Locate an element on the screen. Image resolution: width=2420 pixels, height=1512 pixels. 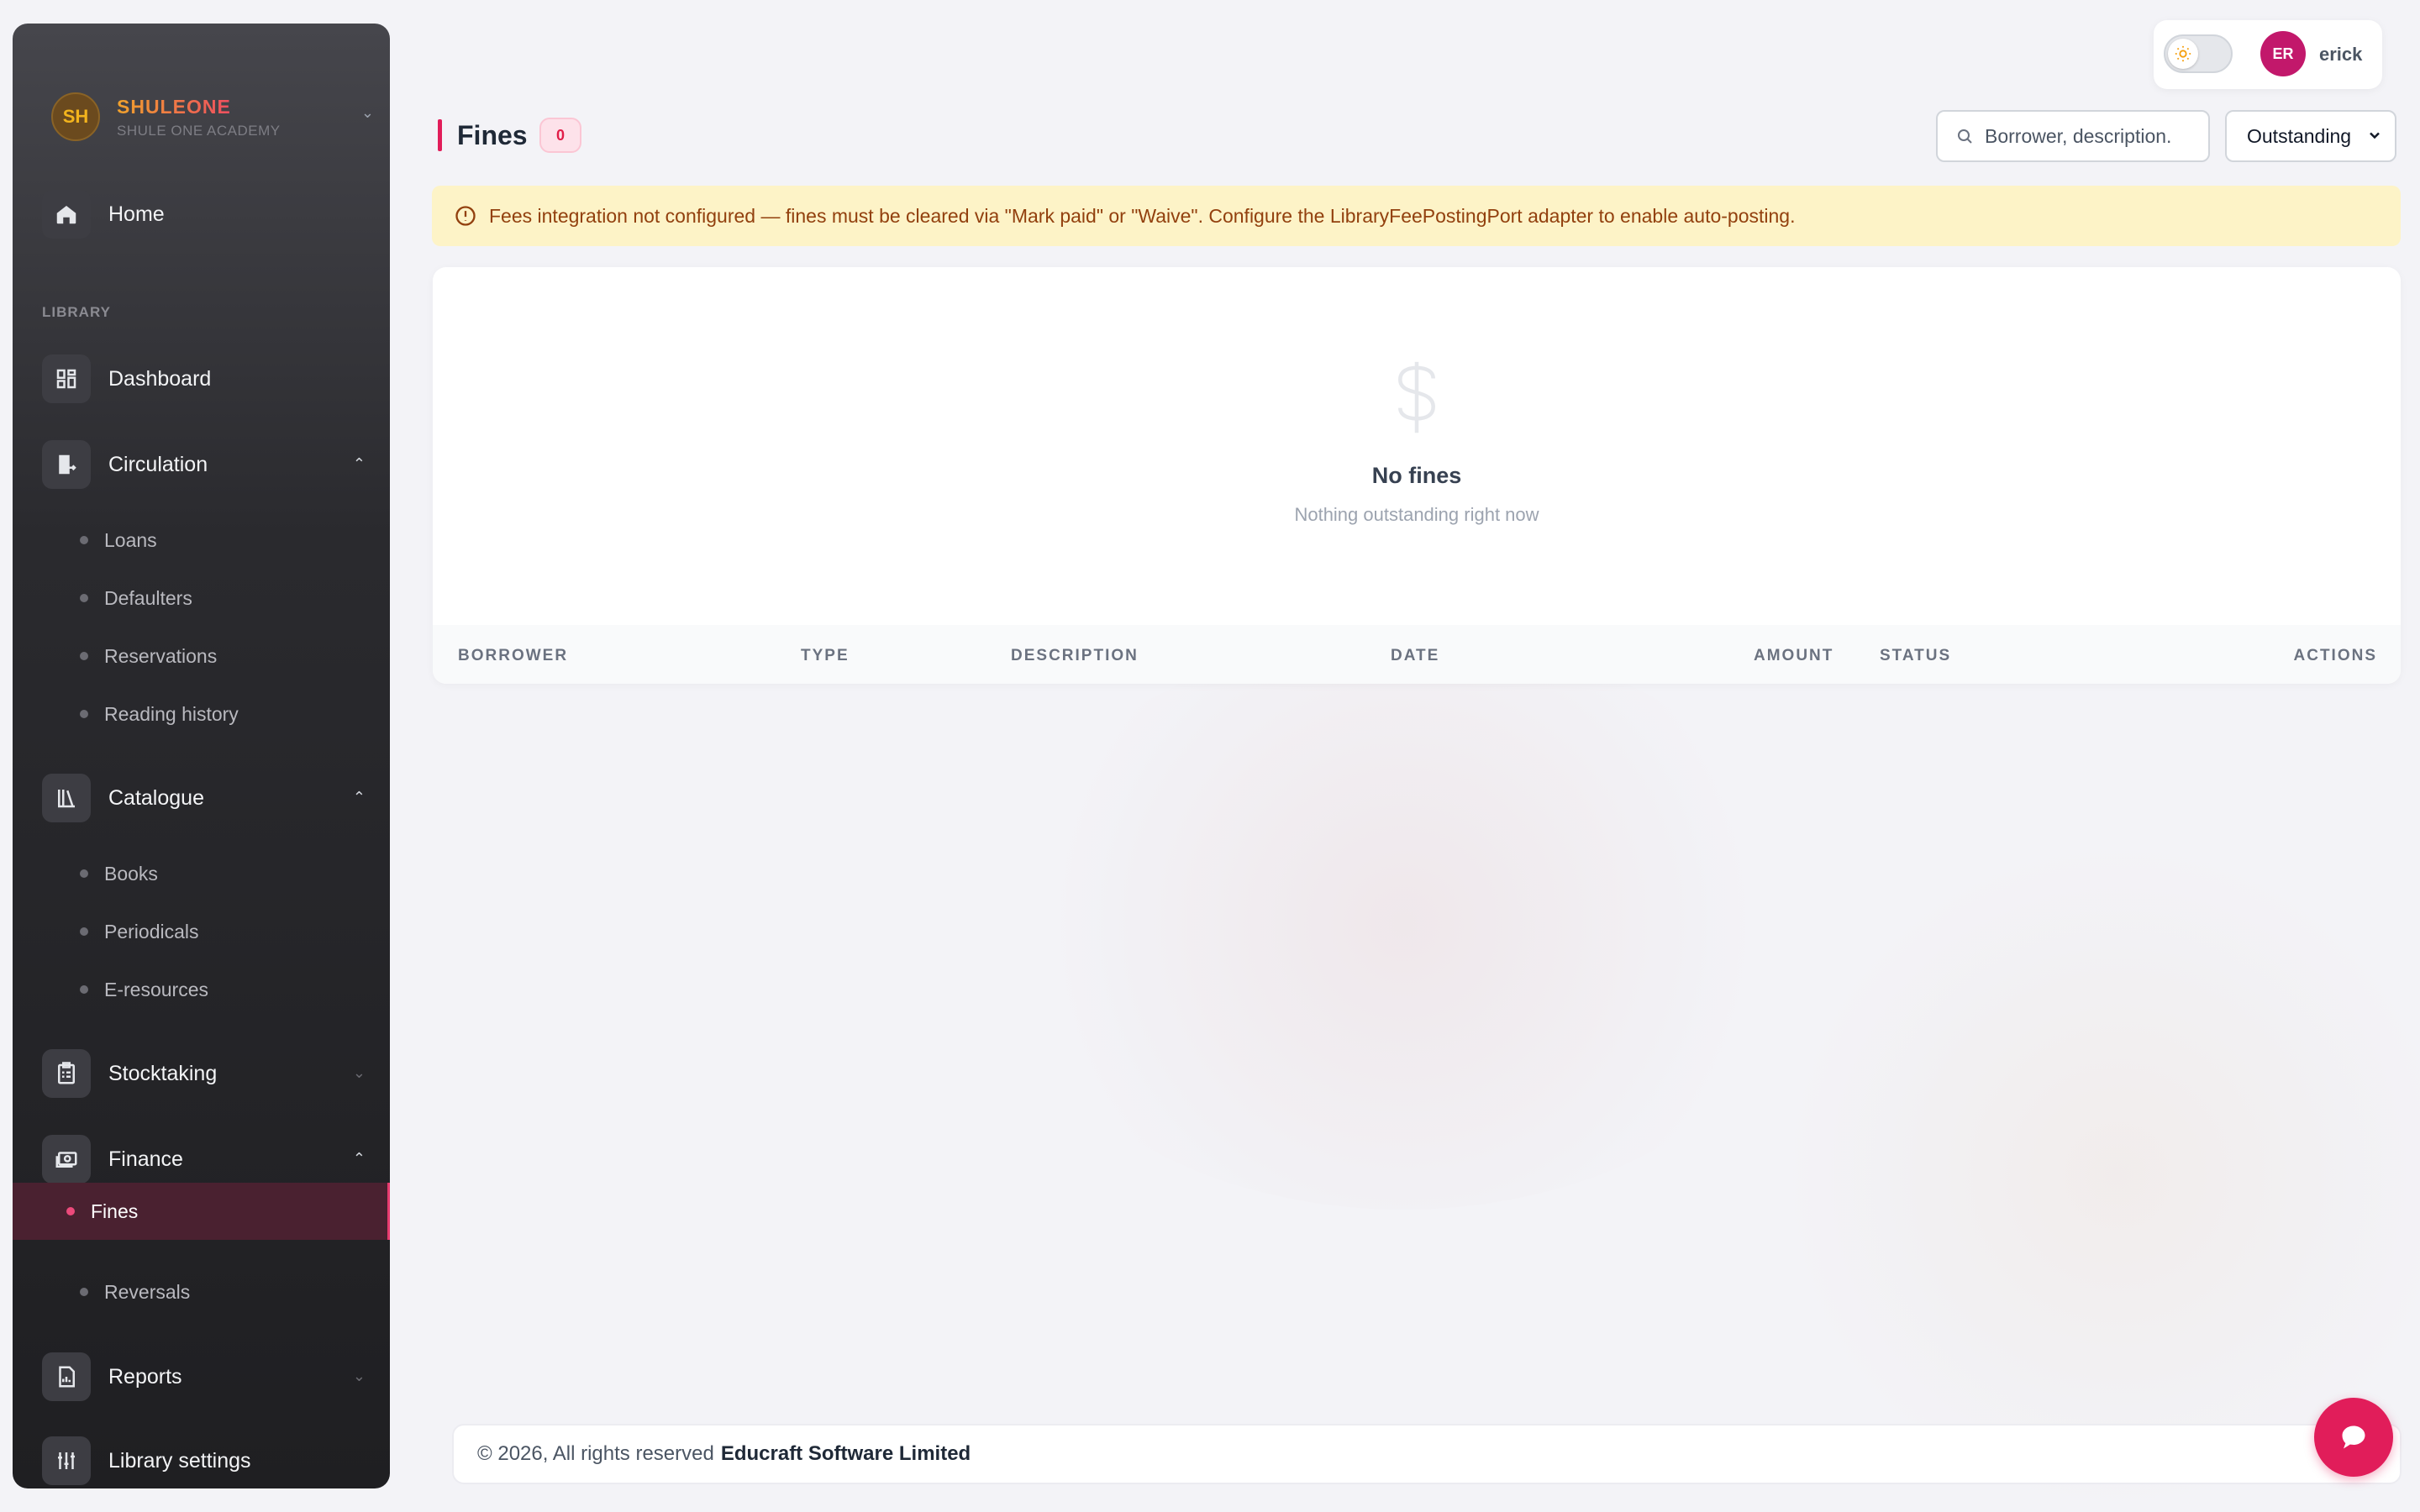
sidebar-subitem-label: Books is located at coordinates (131, 873).